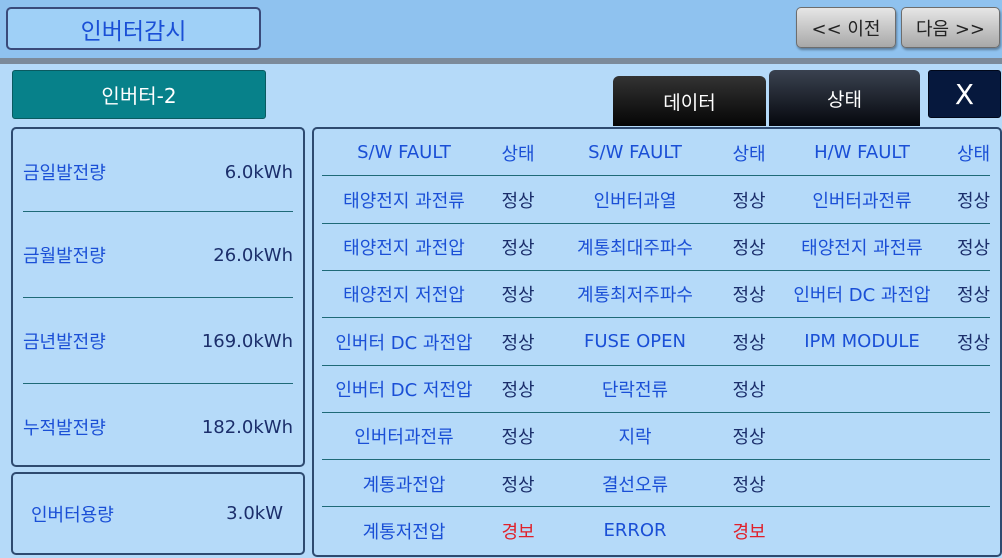 The image size is (1002, 558). I want to click on energy-value: 26.0kWh, so click(253, 255).